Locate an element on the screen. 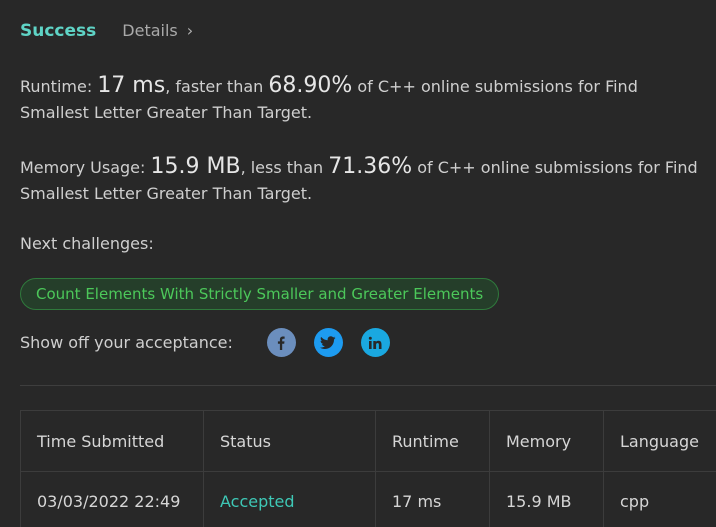 The width and height of the screenshot is (716, 527). cell-language: cpp is located at coordinates (659, 499).